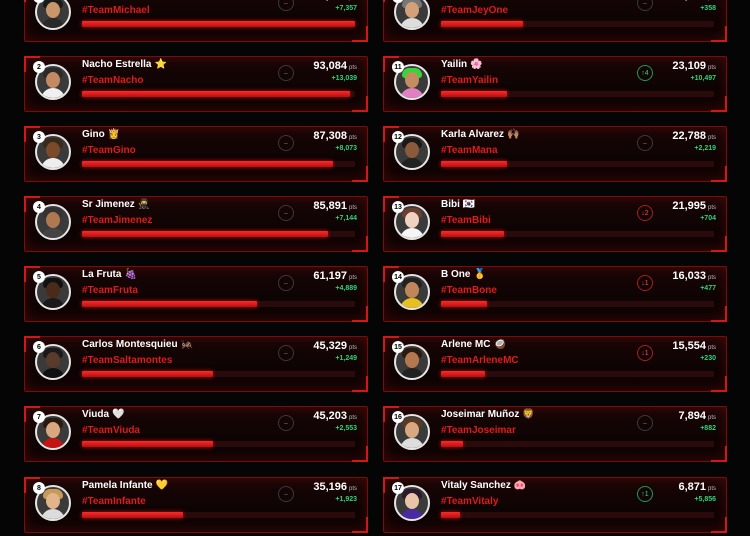 The width and height of the screenshot is (750, 536). I want to click on team-hashtag: #TeamGino, so click(109, 150).